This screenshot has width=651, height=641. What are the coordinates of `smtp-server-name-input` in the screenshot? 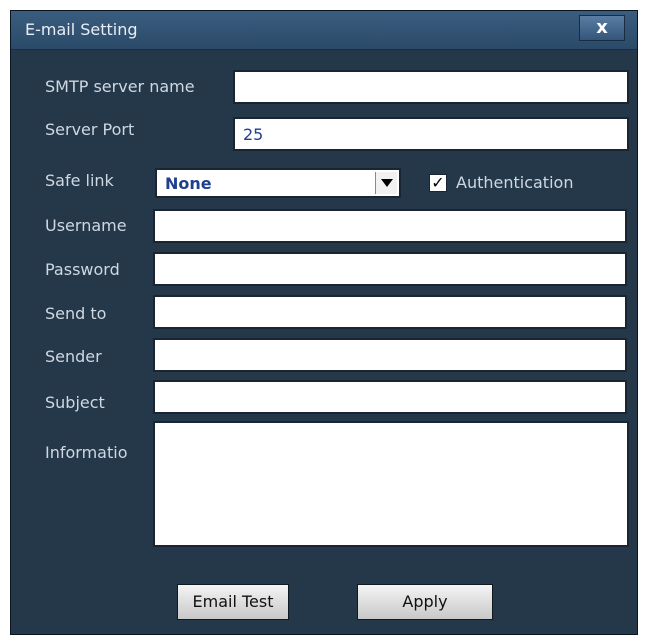 It's located at (431, 87).